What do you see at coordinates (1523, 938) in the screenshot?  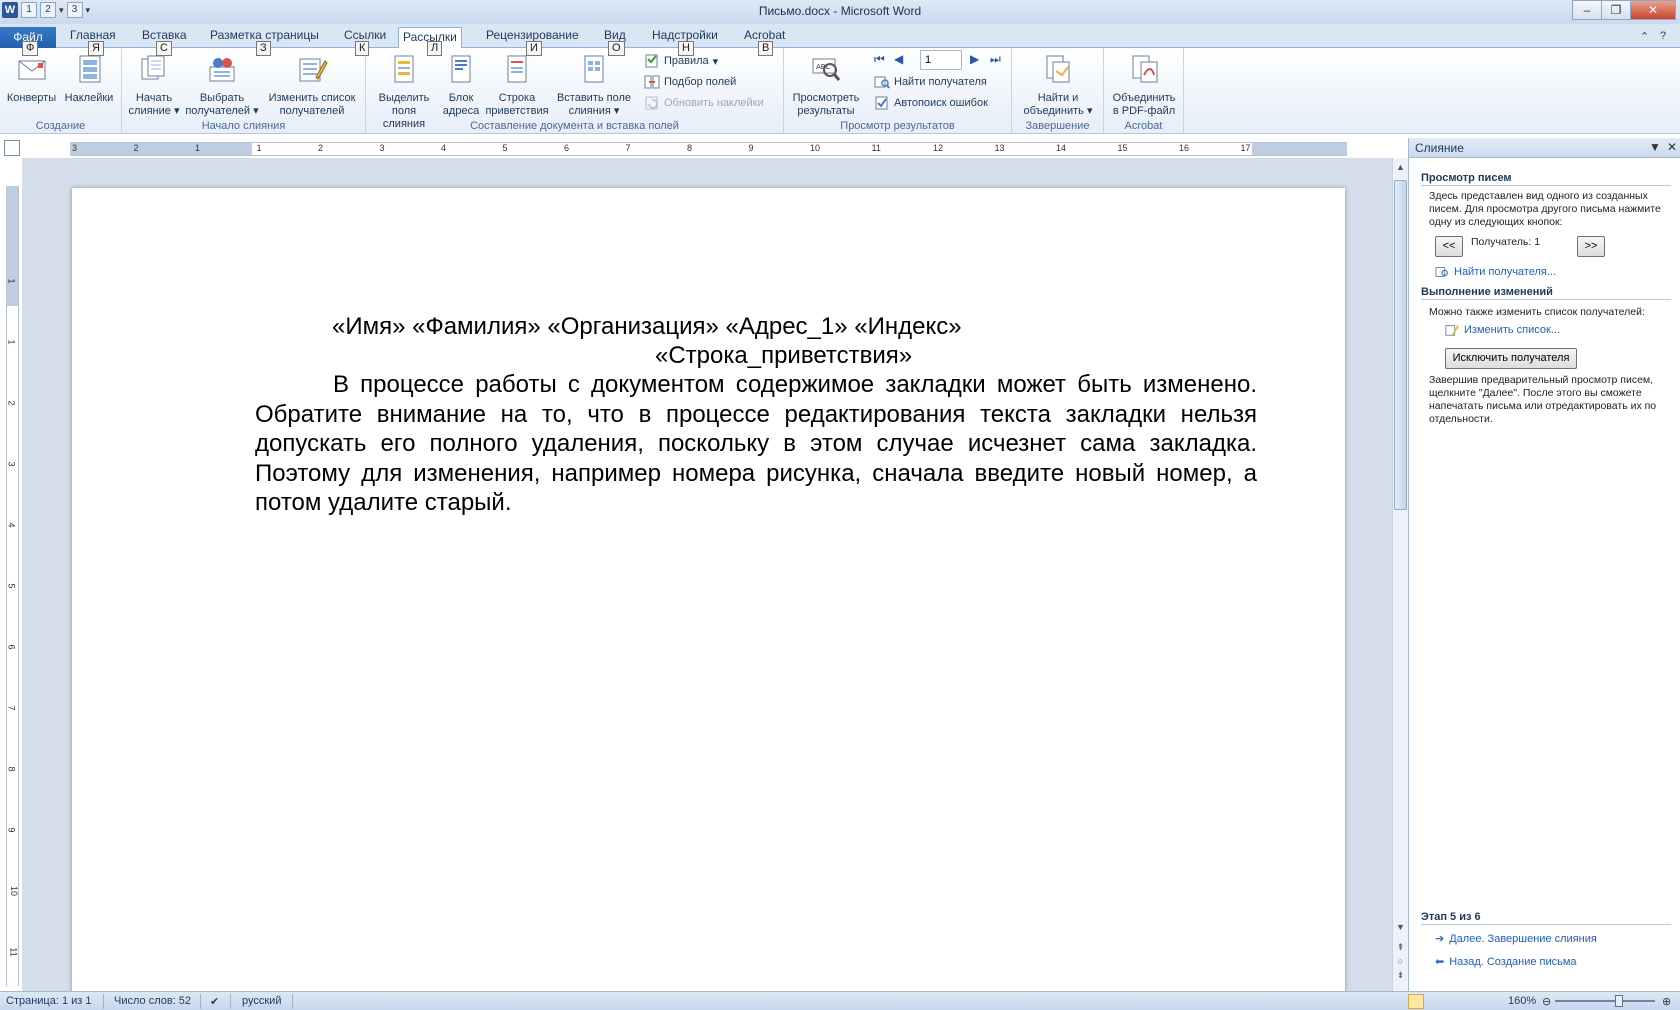 I see `next-step-label: Далее. Завершение слияния` at bounding box center [1523, 938].